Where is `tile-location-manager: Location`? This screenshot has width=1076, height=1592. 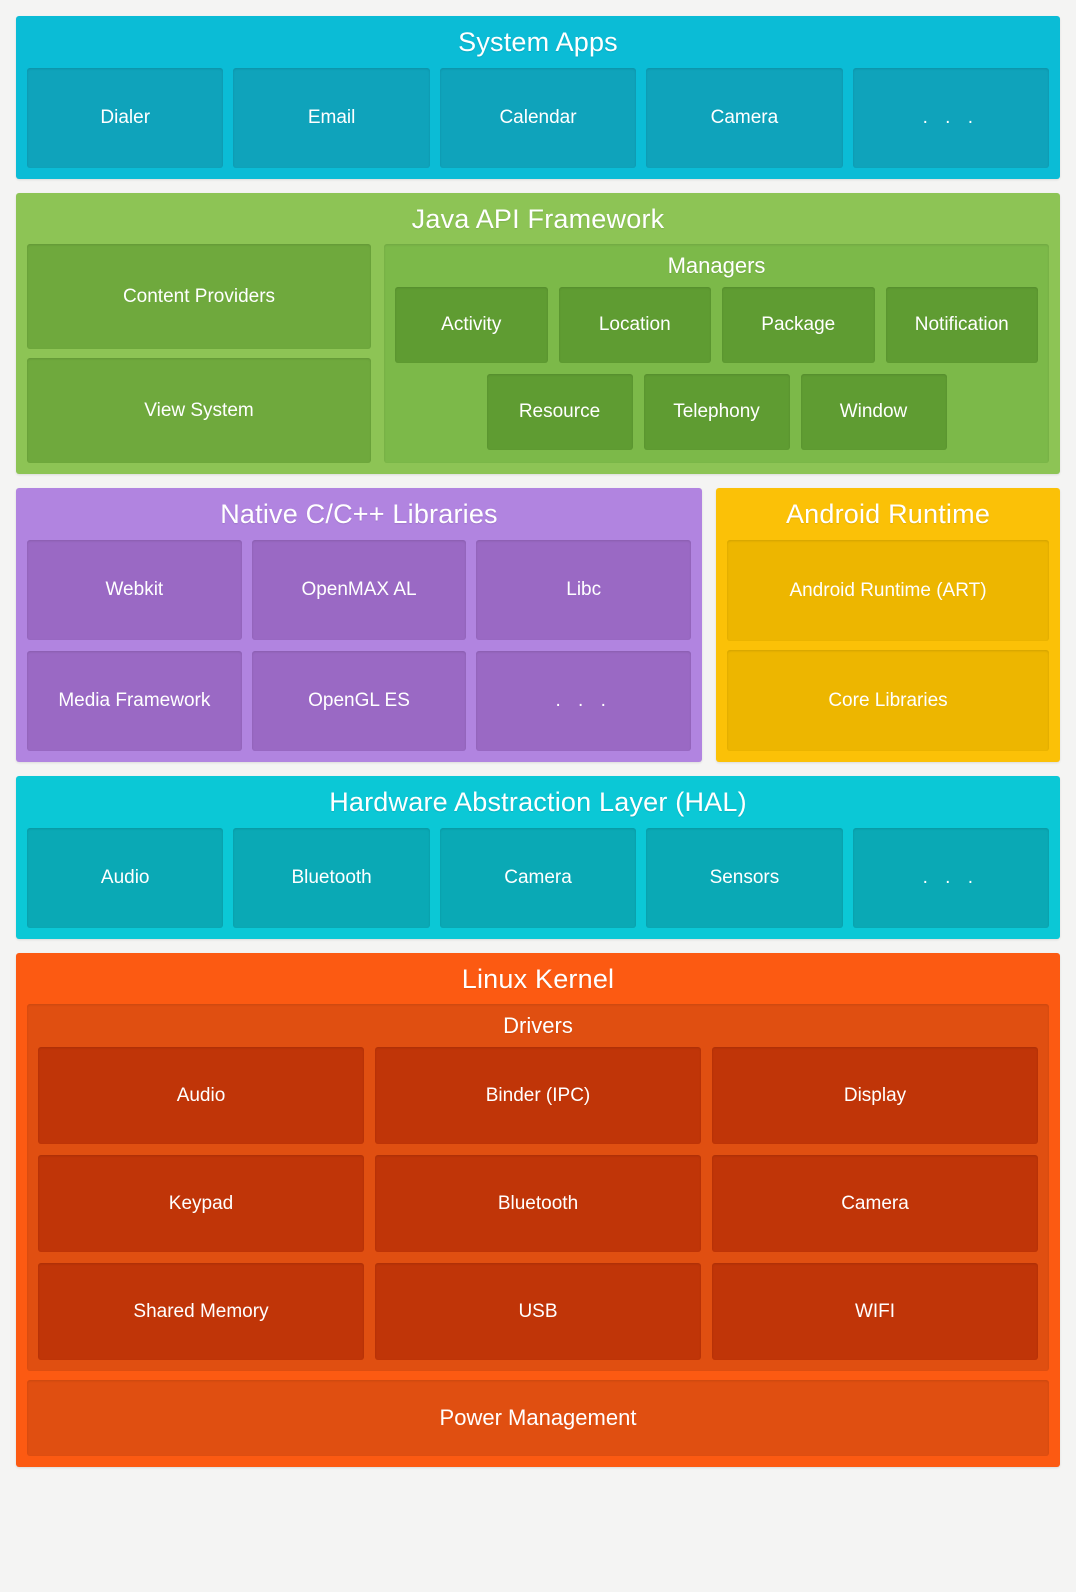
tile-location-manager: Location is located at coordinates (634, 325).